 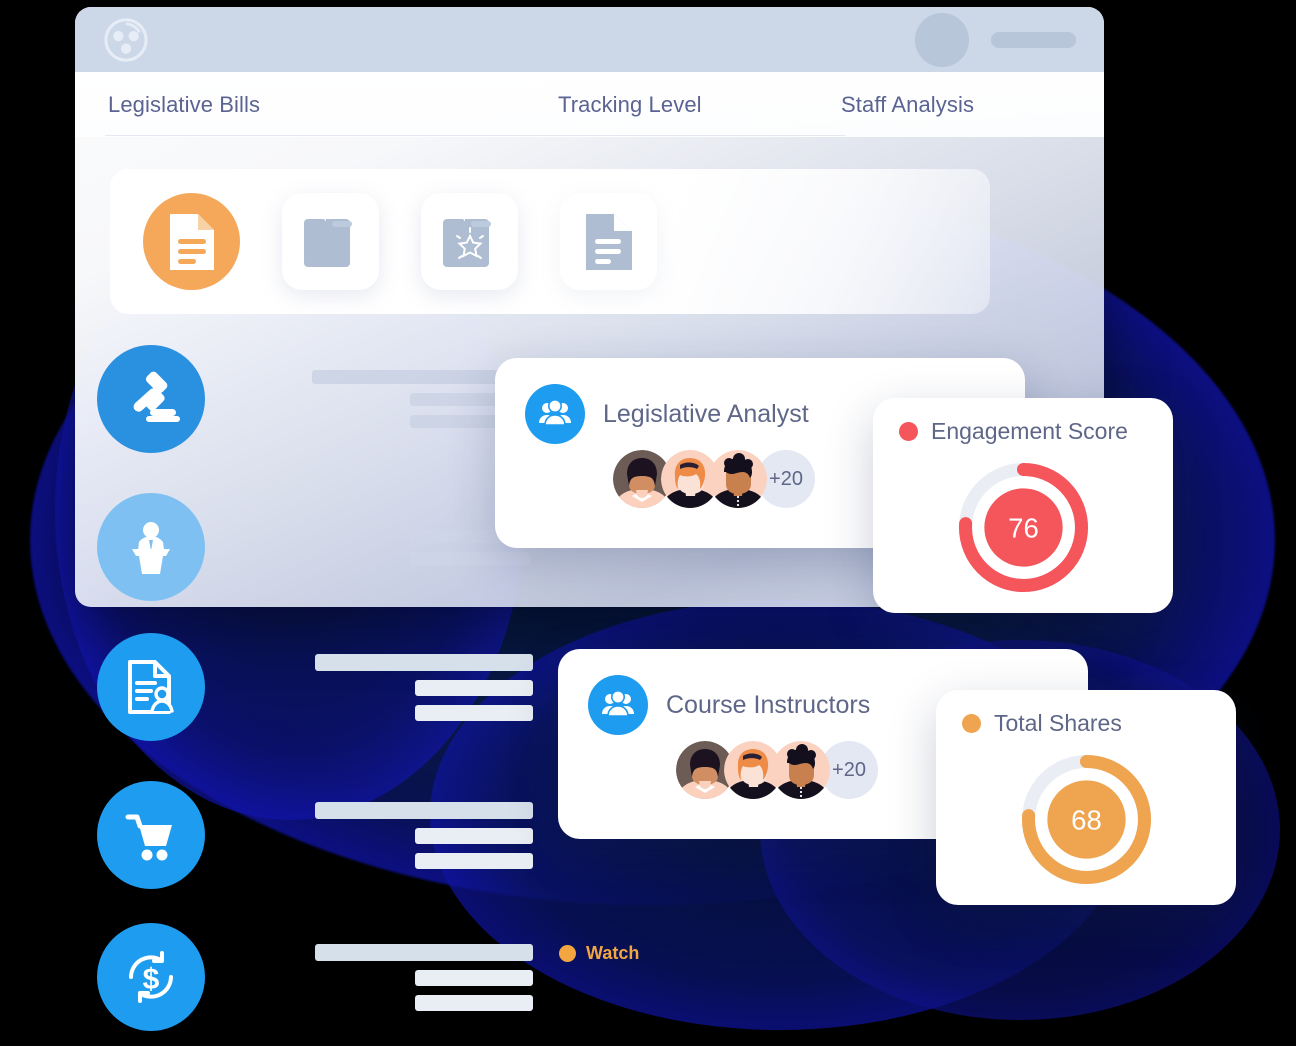 I want to click on nav-staff-analysis: Staff Analysis, so click(x=907, y=105).